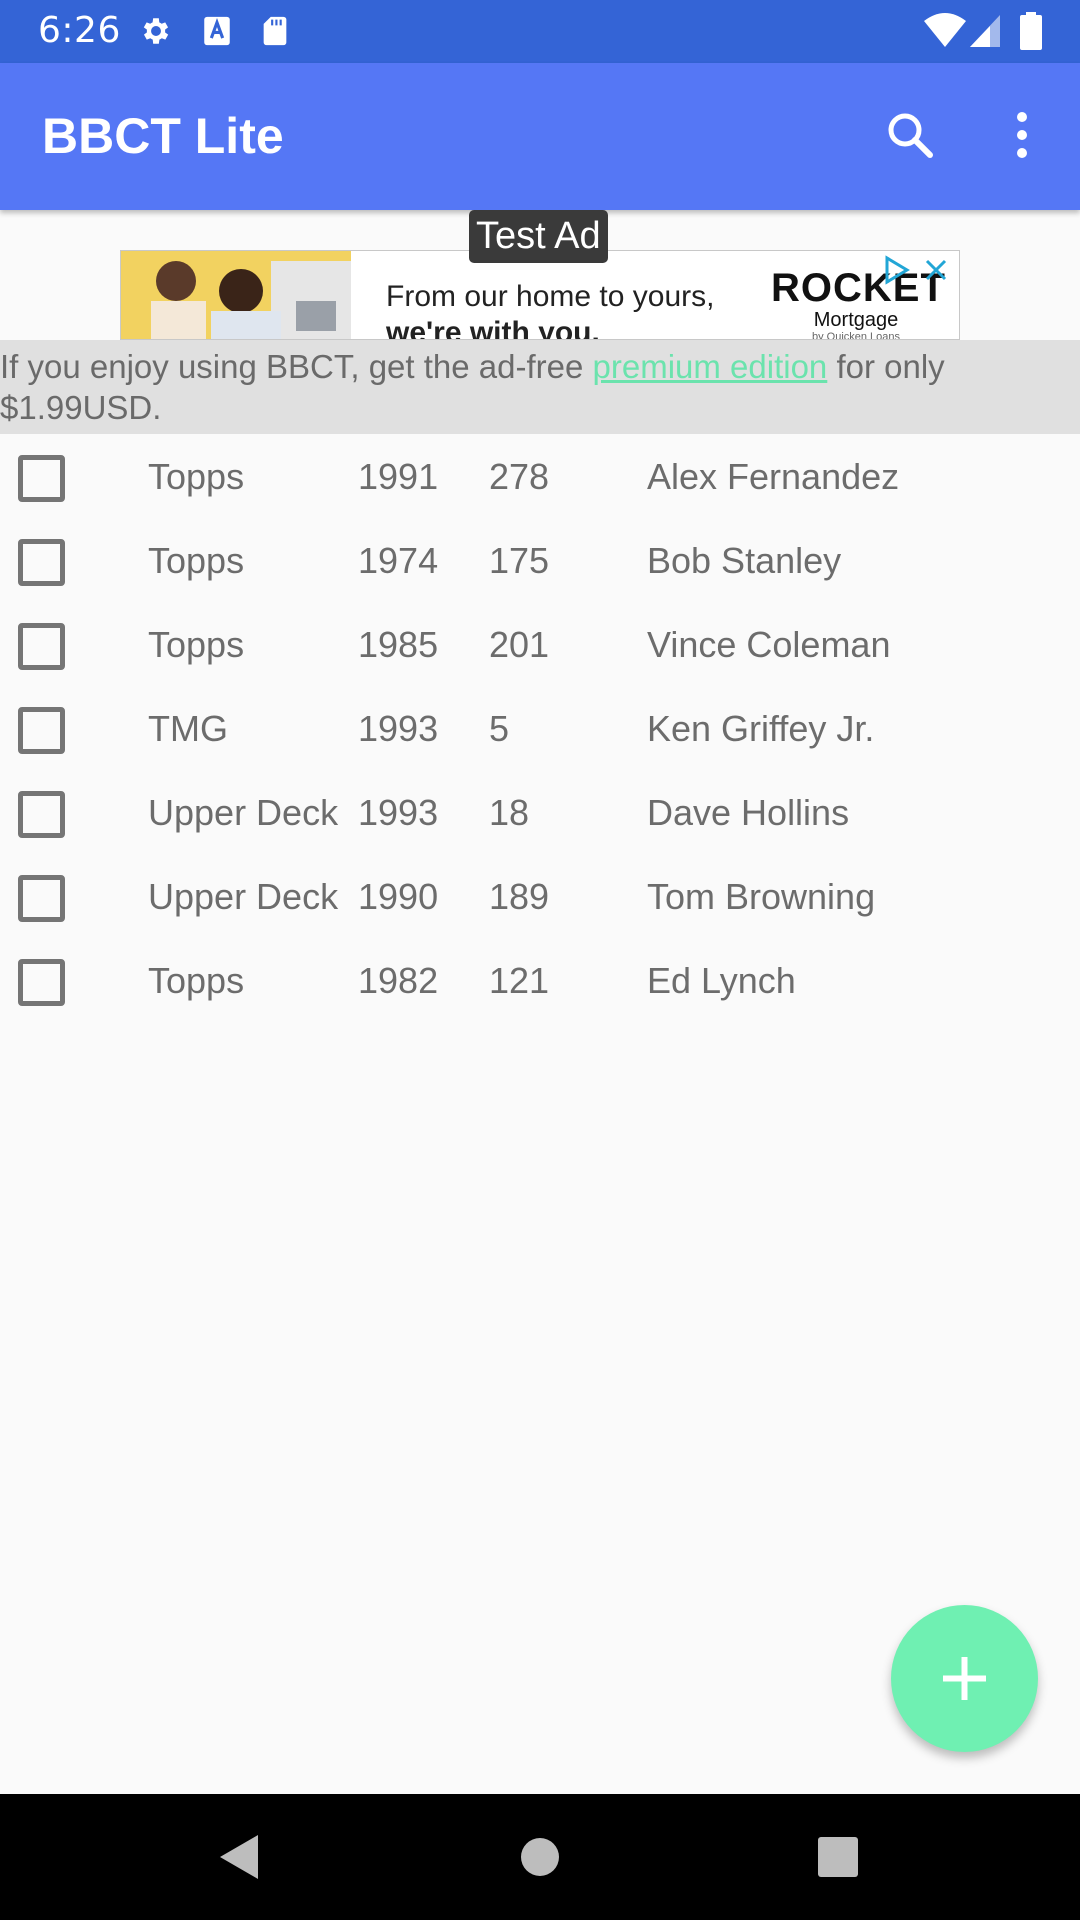 The width and height of the screenshot is (1080, 1920). Describe the element at coordinates (156, 31) in the screenshot. I see `gear-icon` at that location.